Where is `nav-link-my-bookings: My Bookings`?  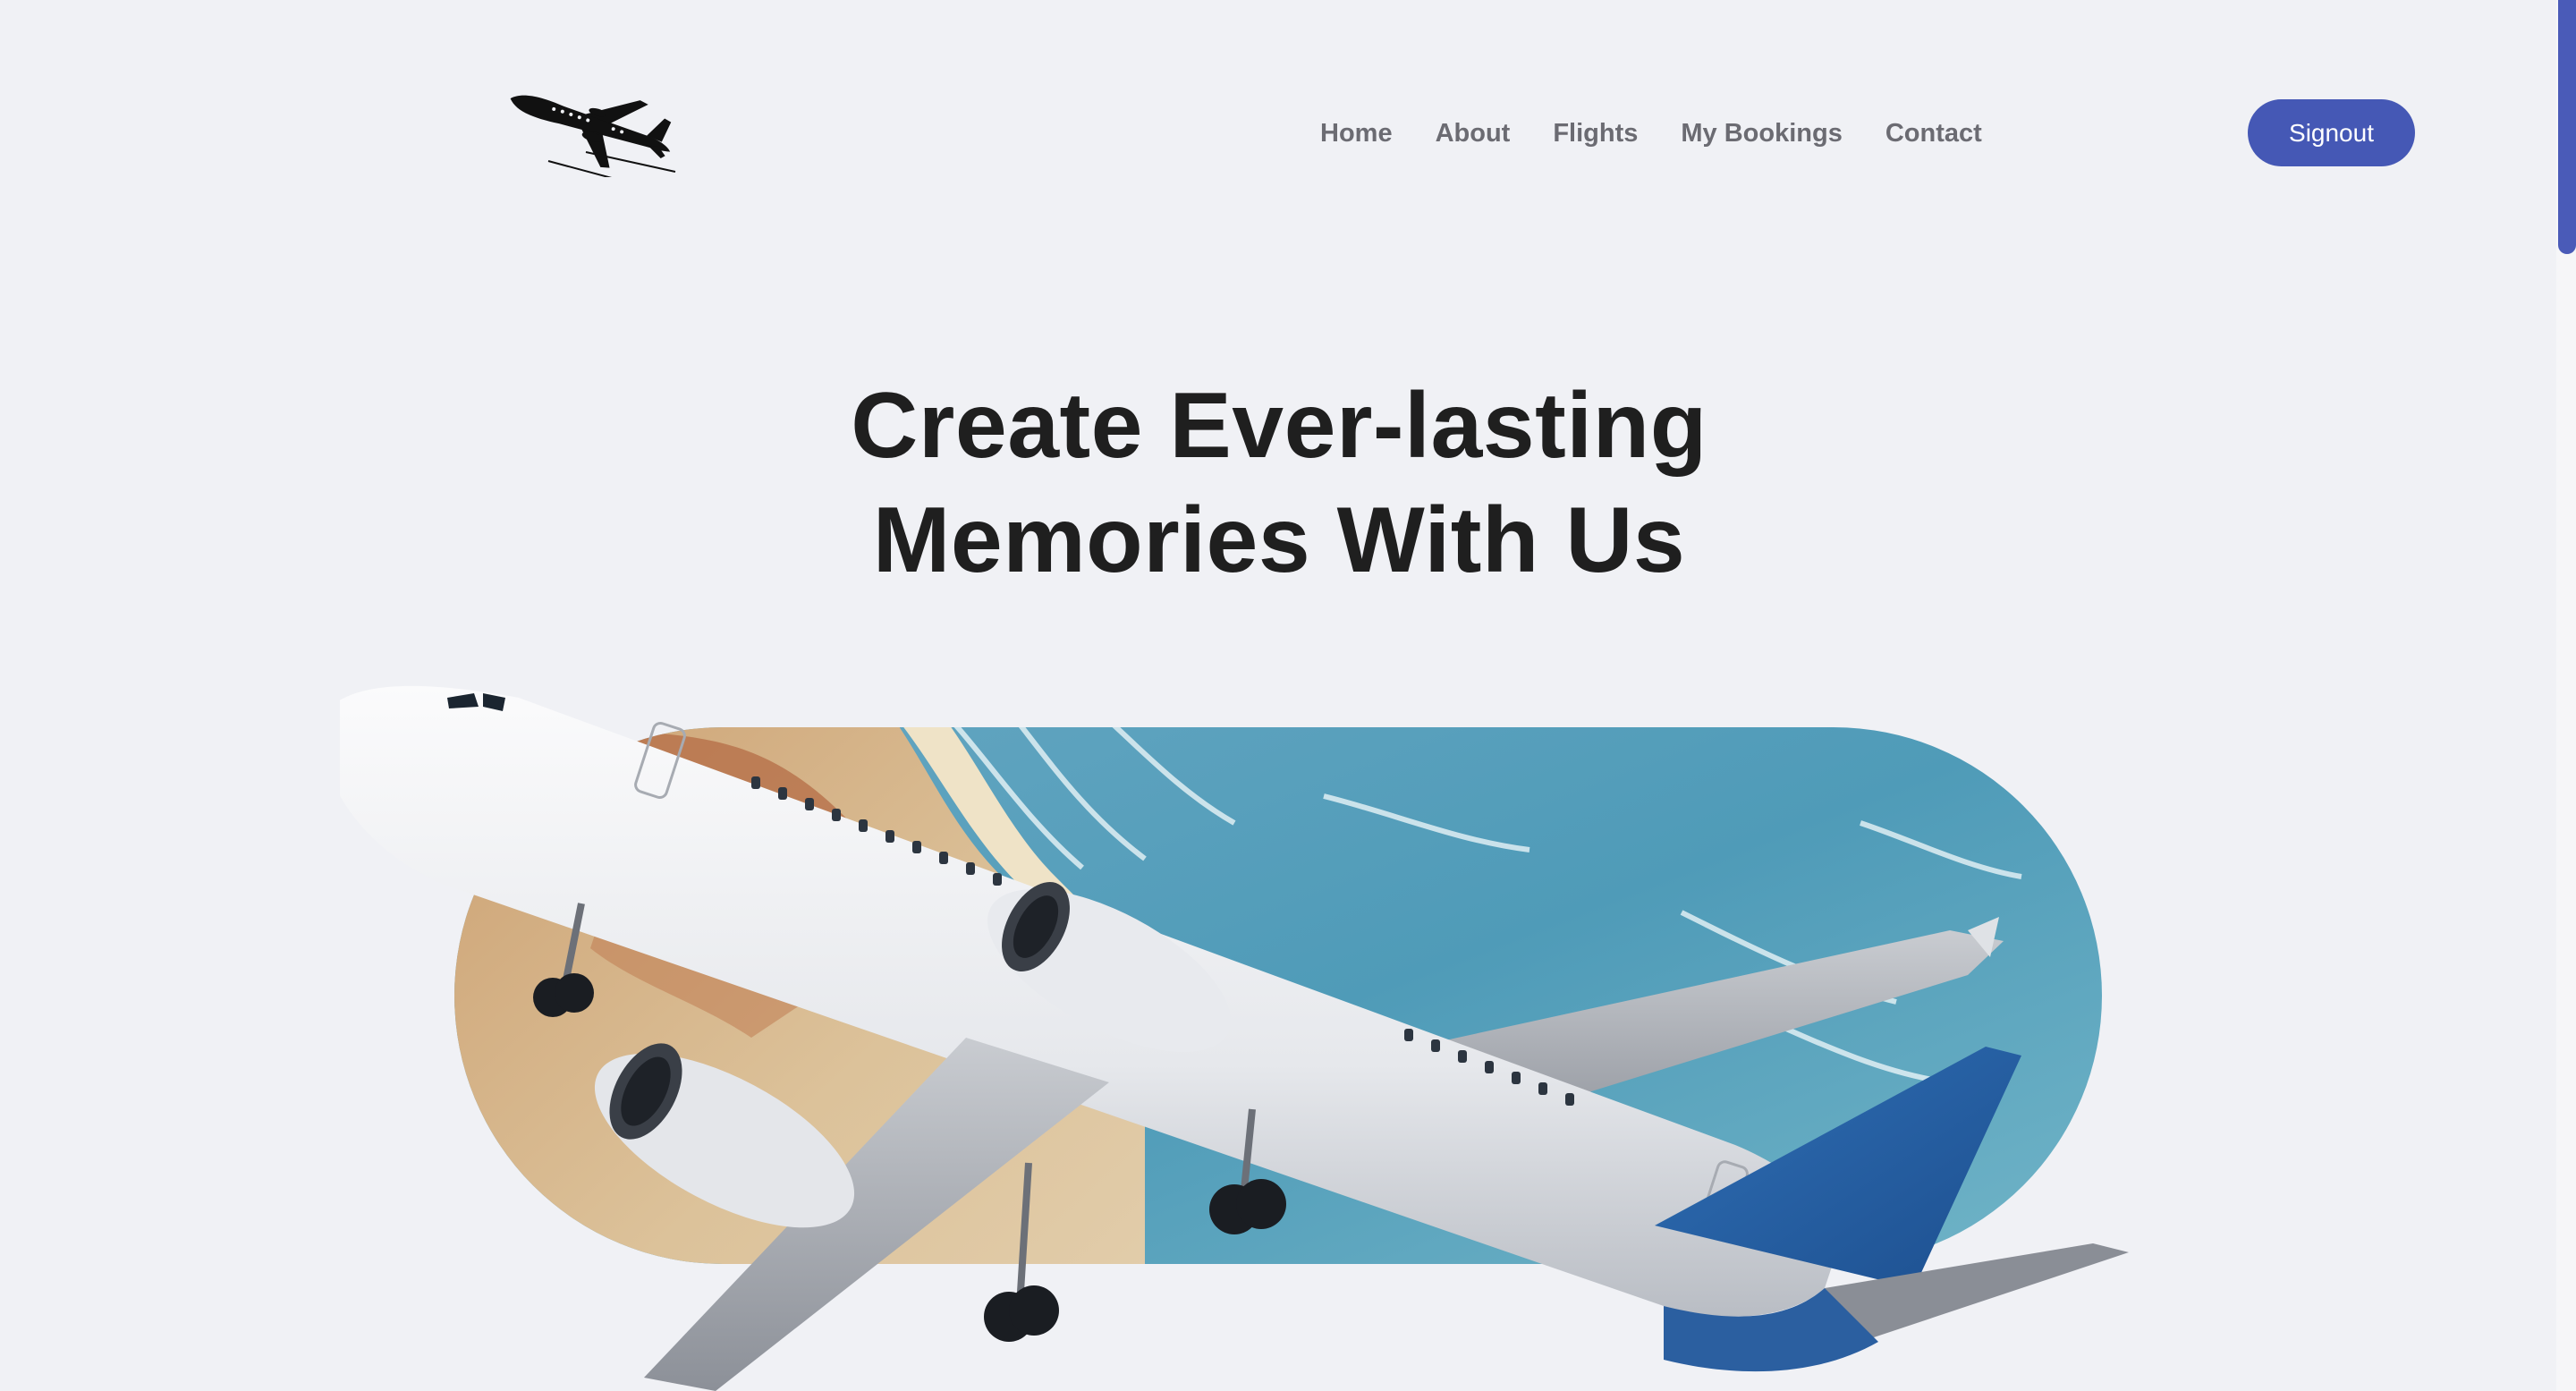
nav-link-my-bookings: My Bookings is located at coordinates (1761, 133).